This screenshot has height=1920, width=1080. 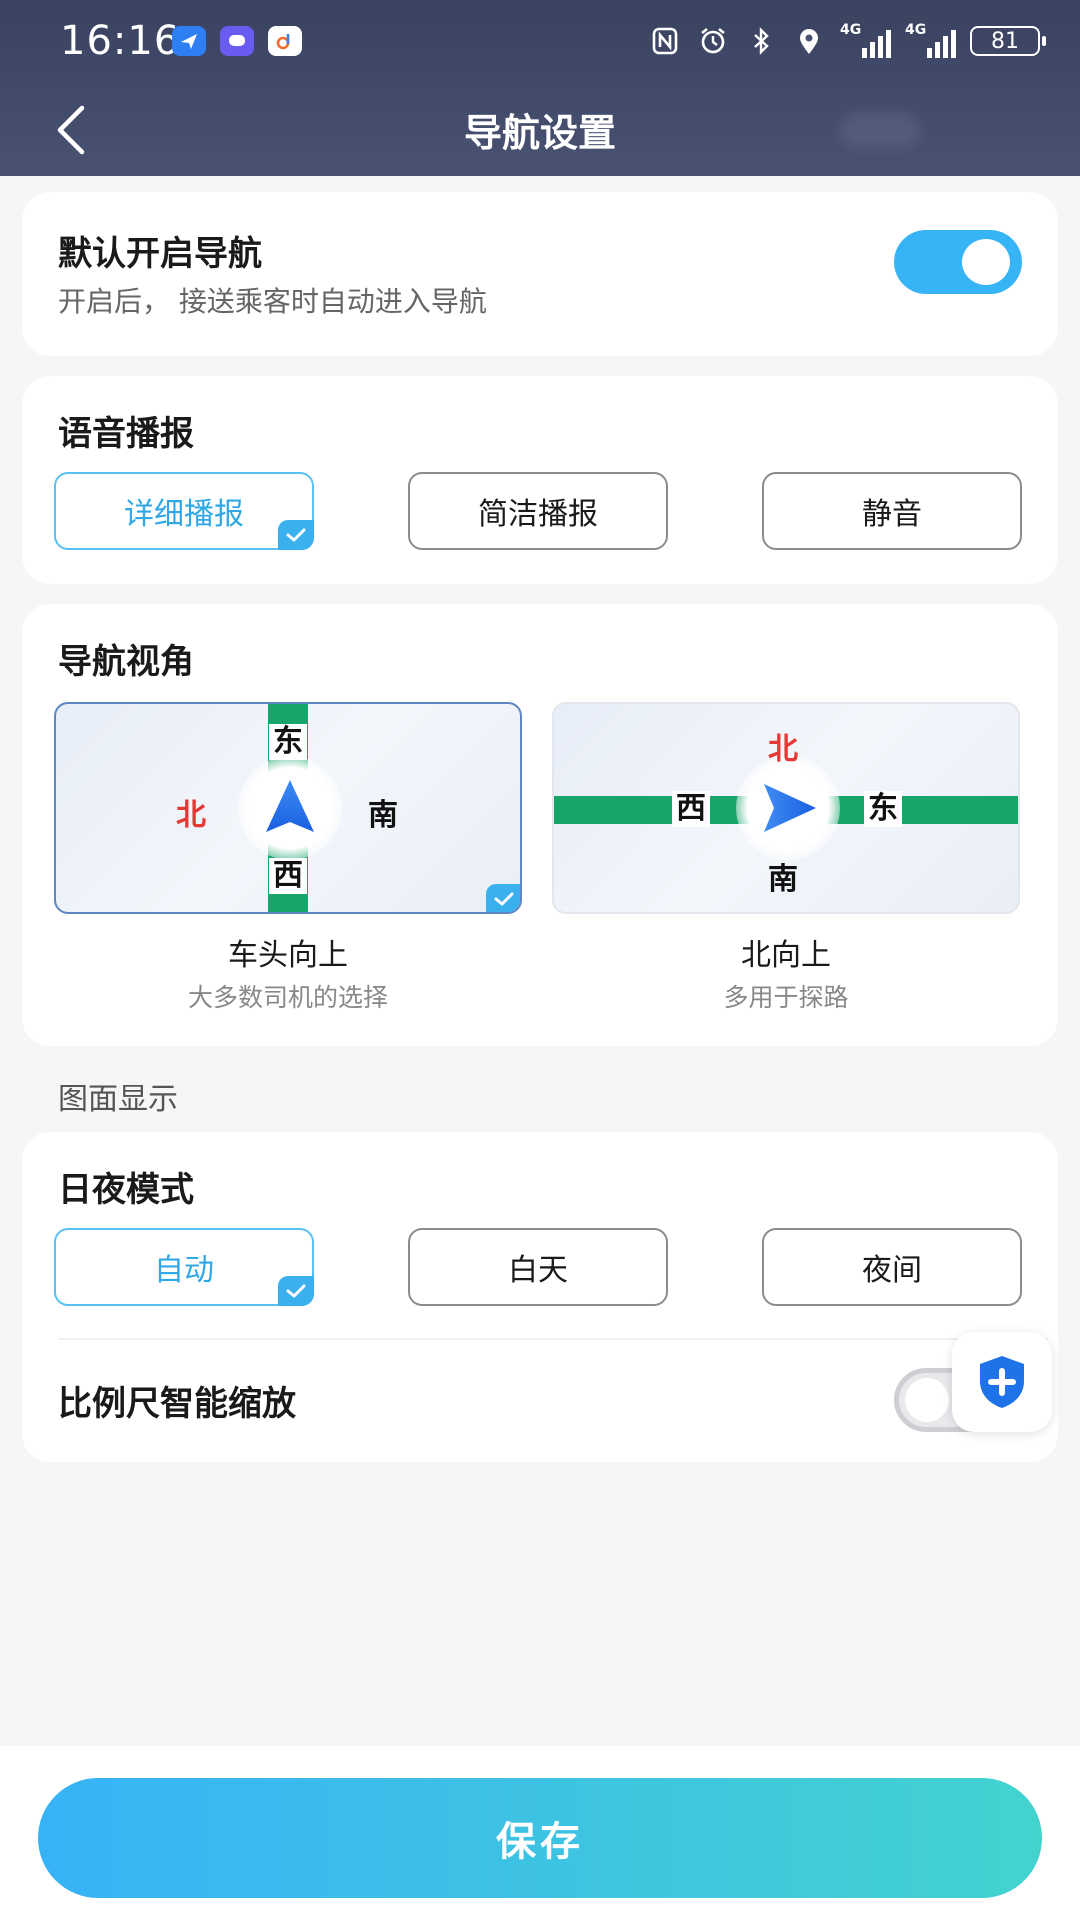 I want to click on car-arrow-right-icon, so click(x=790, y=808).